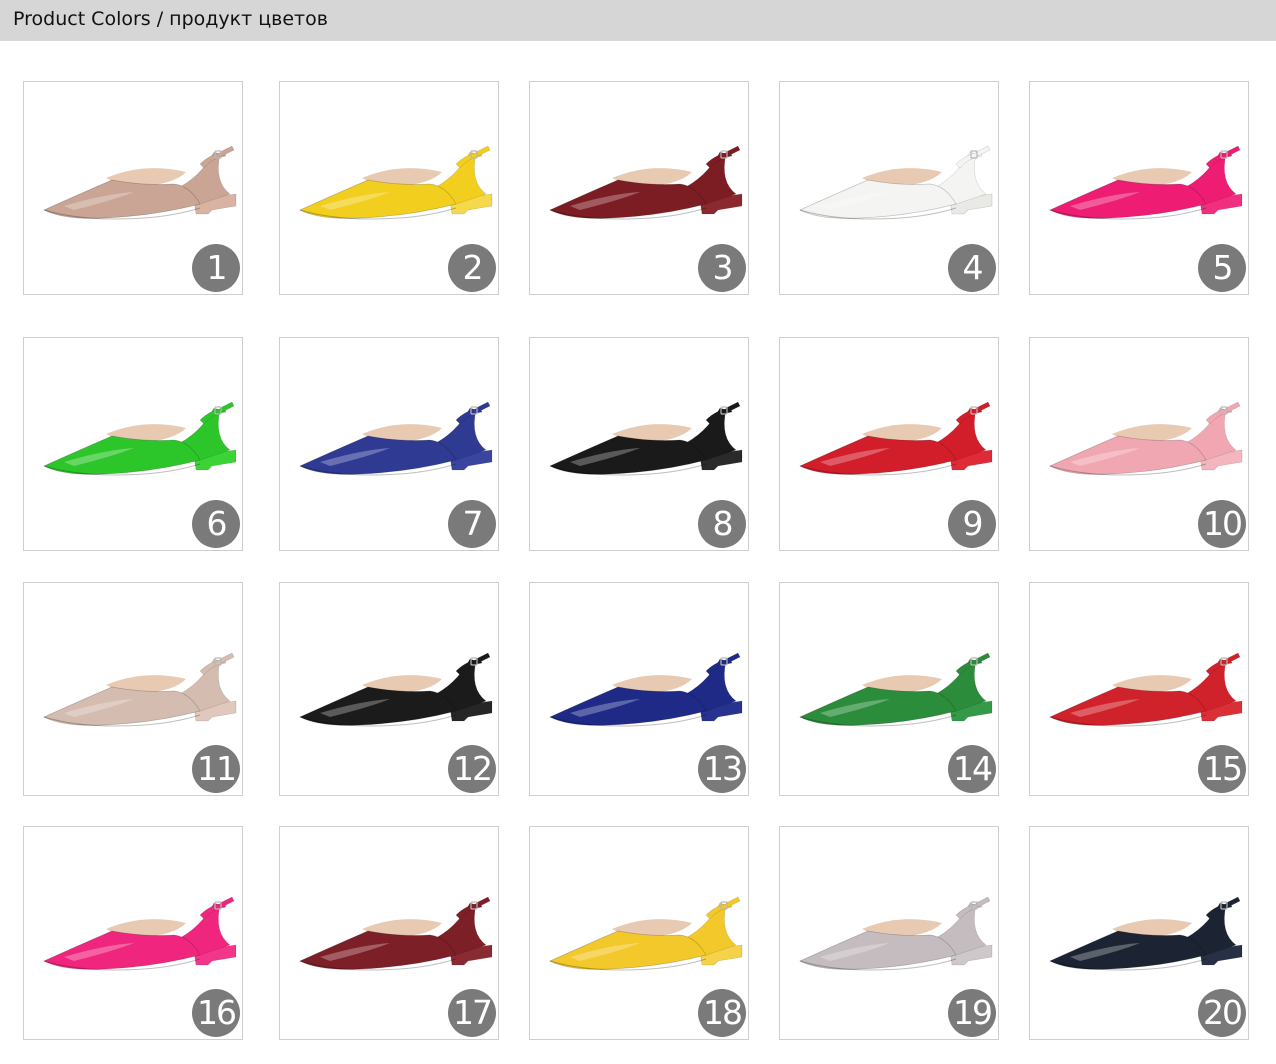  I want to click on color-option-card: 12, so click(389, 689).